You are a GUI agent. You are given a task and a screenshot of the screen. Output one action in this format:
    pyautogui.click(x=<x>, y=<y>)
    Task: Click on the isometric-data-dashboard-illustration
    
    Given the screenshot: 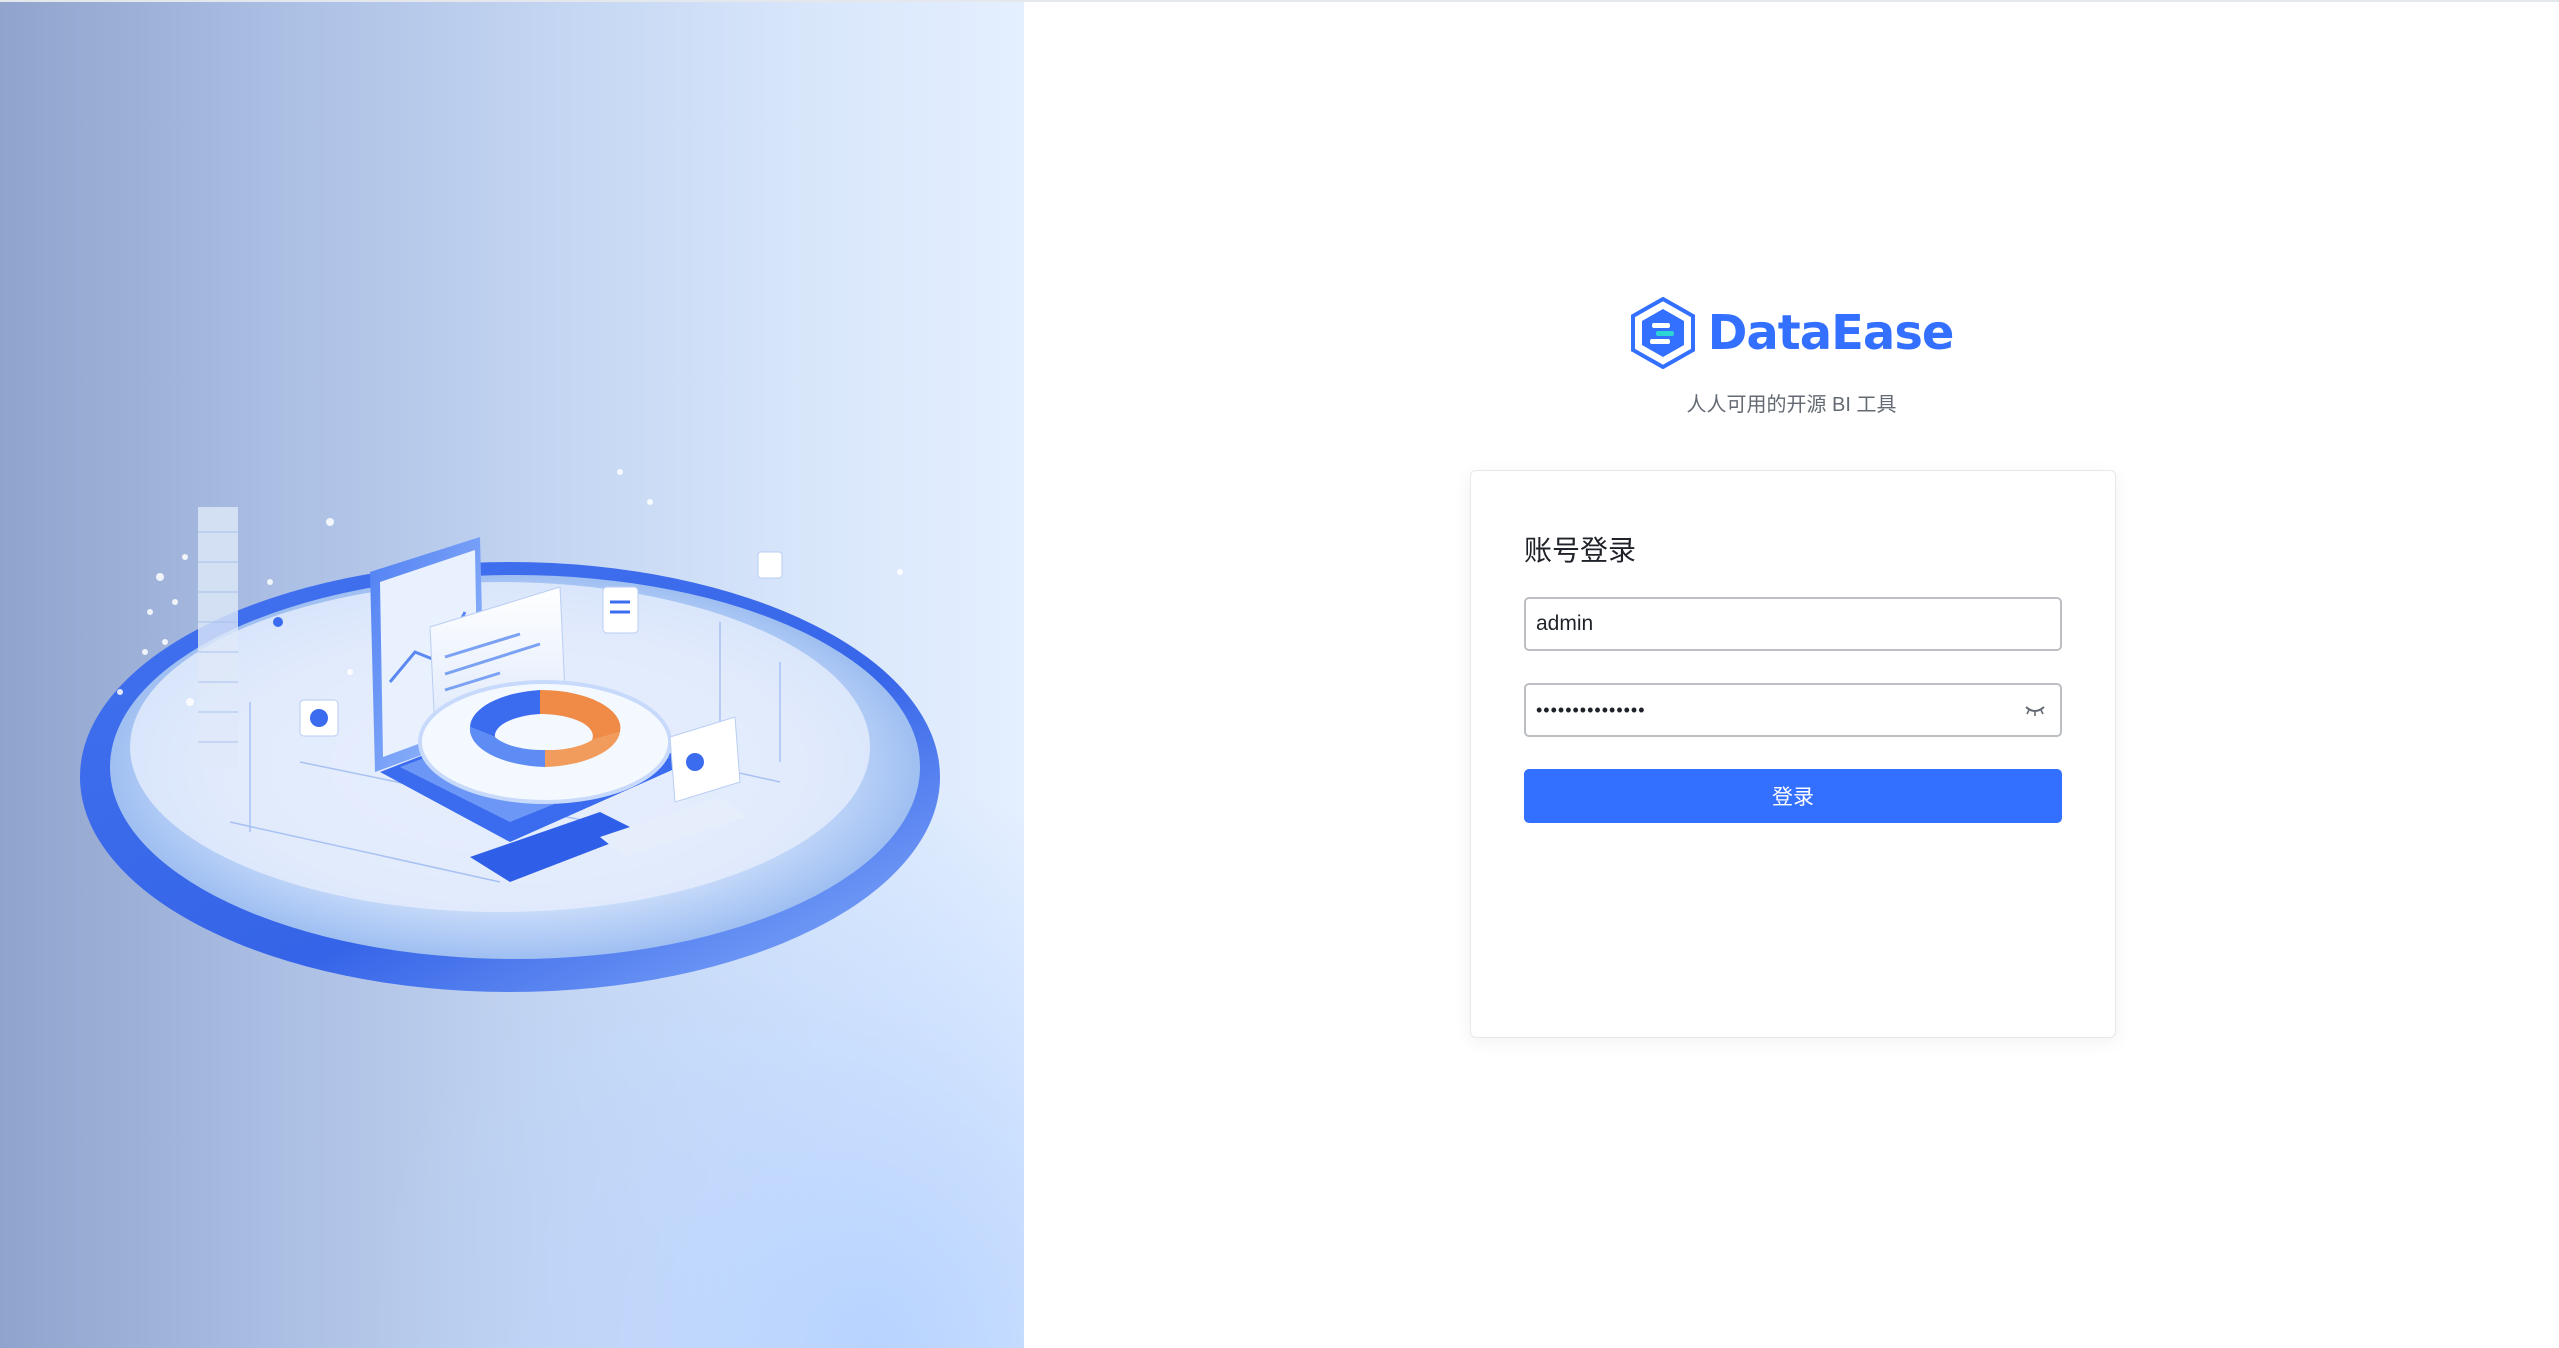 What is the action you would take?
    pyautogui.click(x=510, y=730)
    